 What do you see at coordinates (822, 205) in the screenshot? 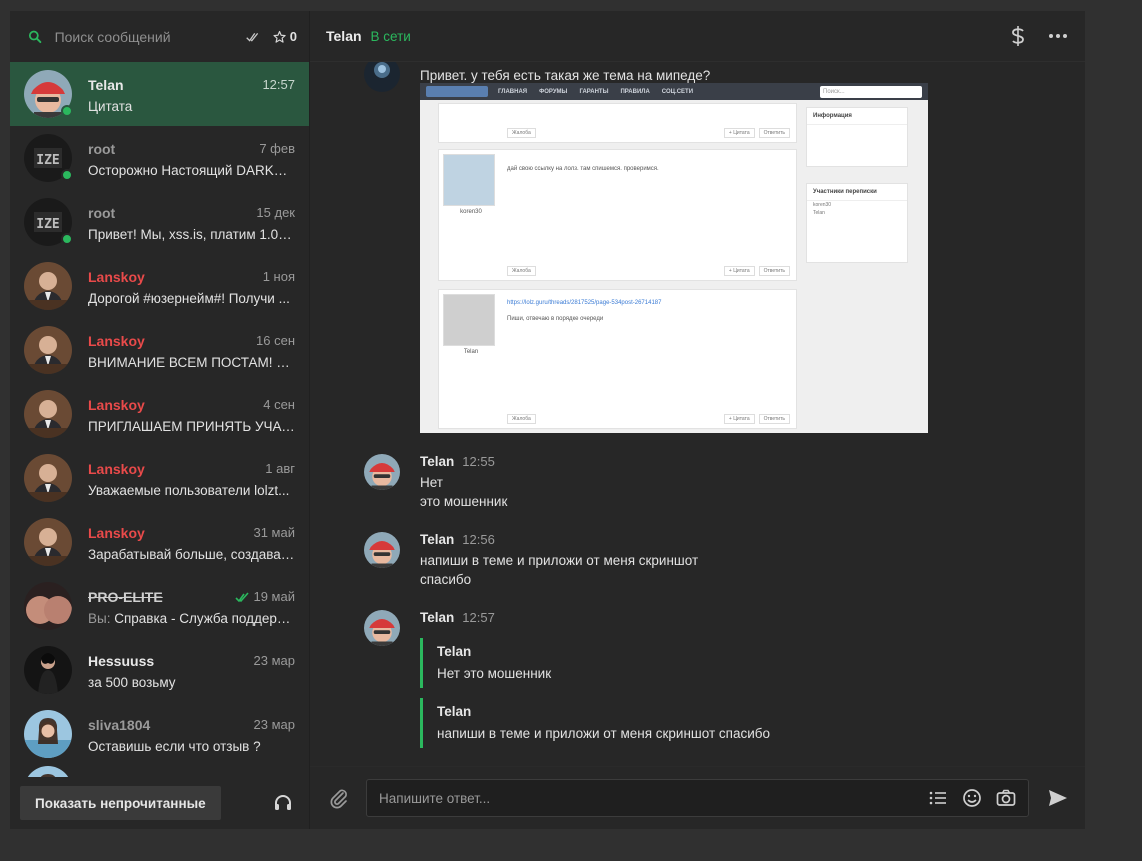
I see `shot-participant: koren30` at bounding box center [822, 205].